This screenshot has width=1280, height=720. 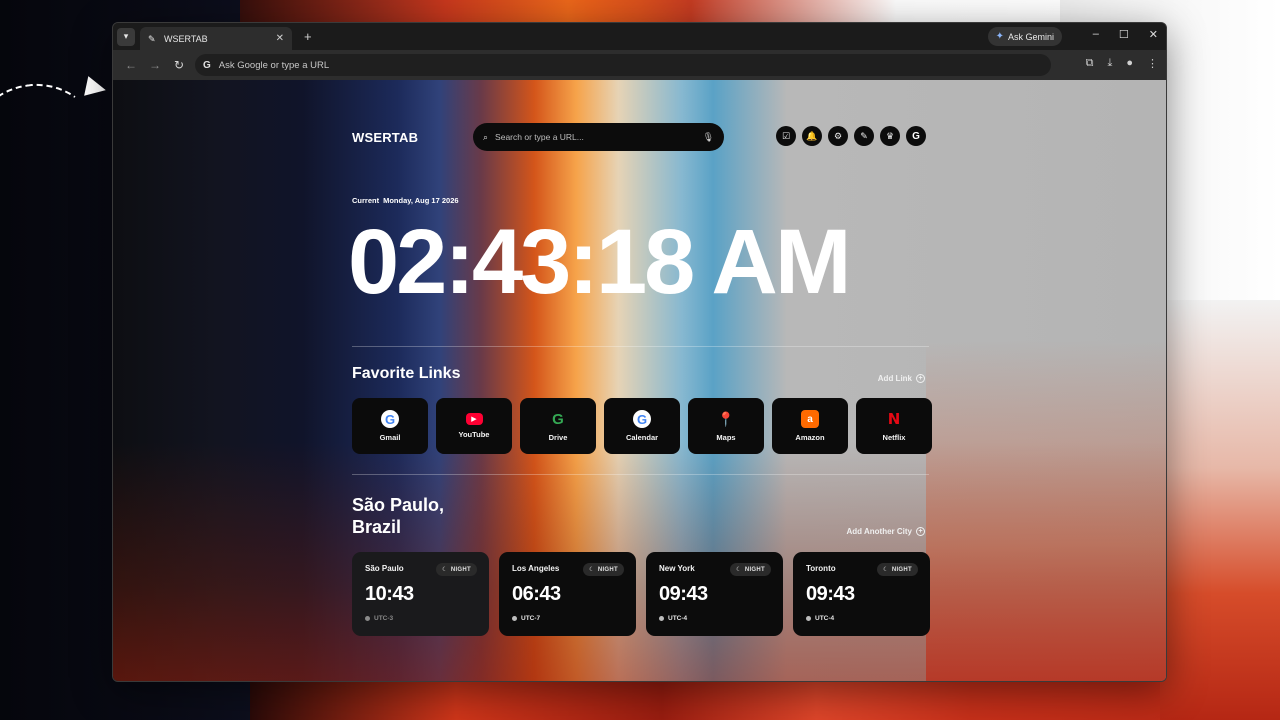 What do you see at coordinates (1090, 63) in the screenshot?
I see `extensions-icon: ⧉` at bounding box center [1090, 63].